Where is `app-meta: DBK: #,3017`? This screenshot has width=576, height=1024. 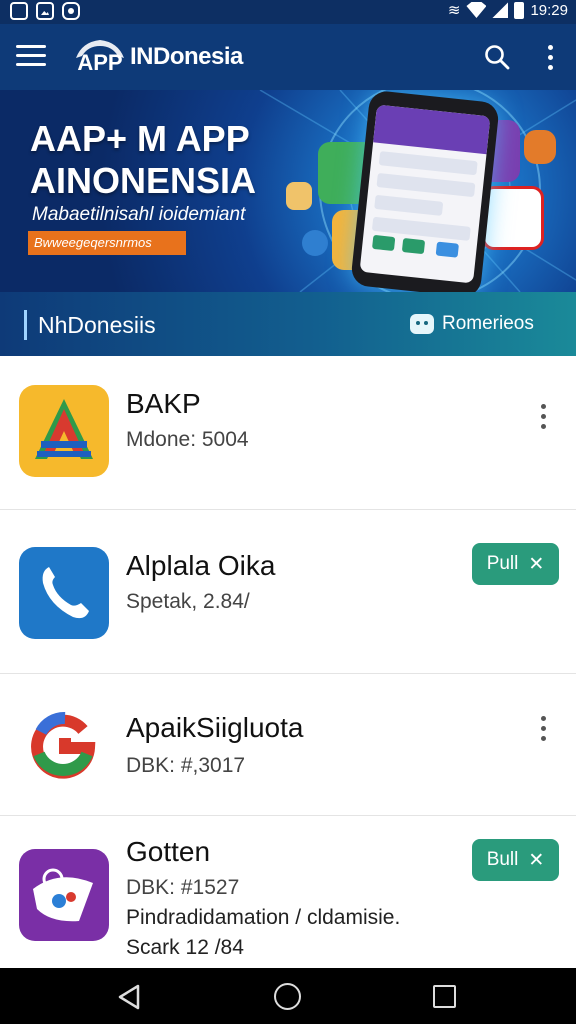 app-meta: DBK: #,3017 is located at coordinates (186, 765).